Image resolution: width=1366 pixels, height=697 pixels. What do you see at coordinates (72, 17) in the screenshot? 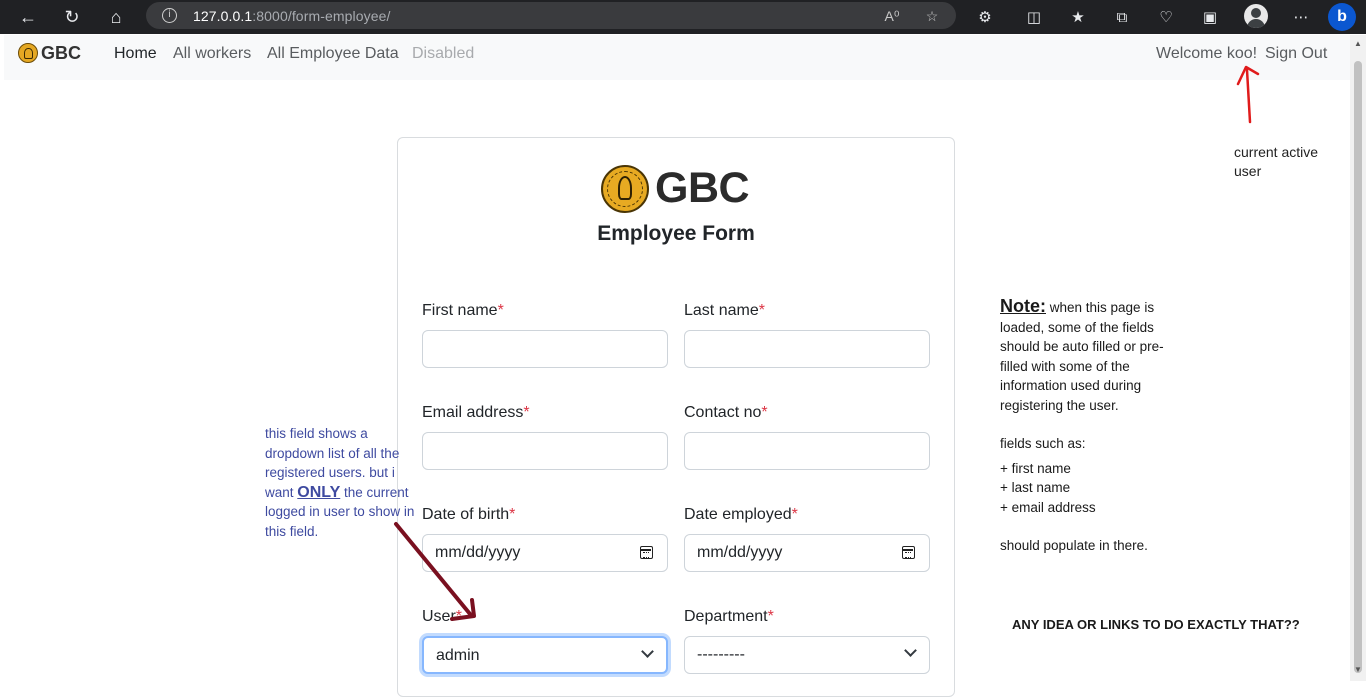
I see `reload-icon: ↻` at bounding box center [72, 17].